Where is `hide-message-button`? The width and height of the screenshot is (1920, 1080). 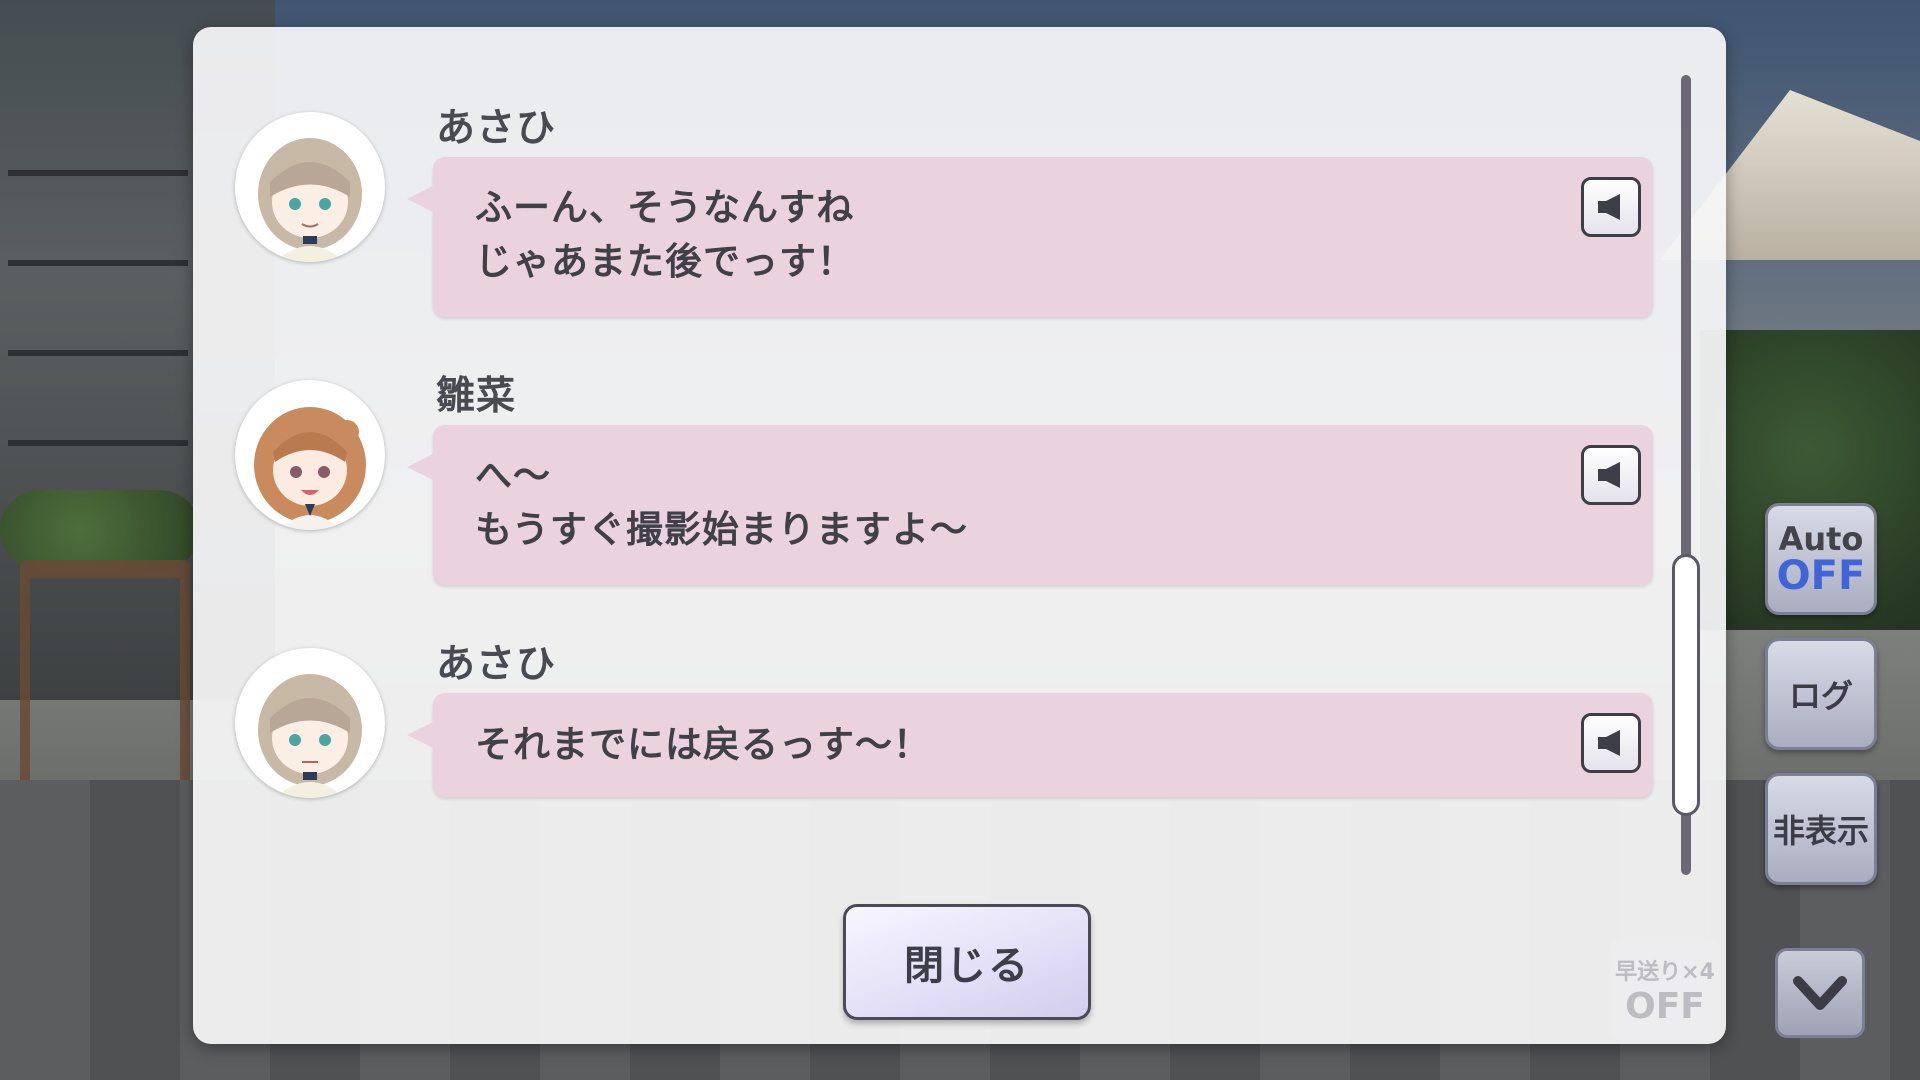
hide-message-button is located at coordinates (1820, 993).